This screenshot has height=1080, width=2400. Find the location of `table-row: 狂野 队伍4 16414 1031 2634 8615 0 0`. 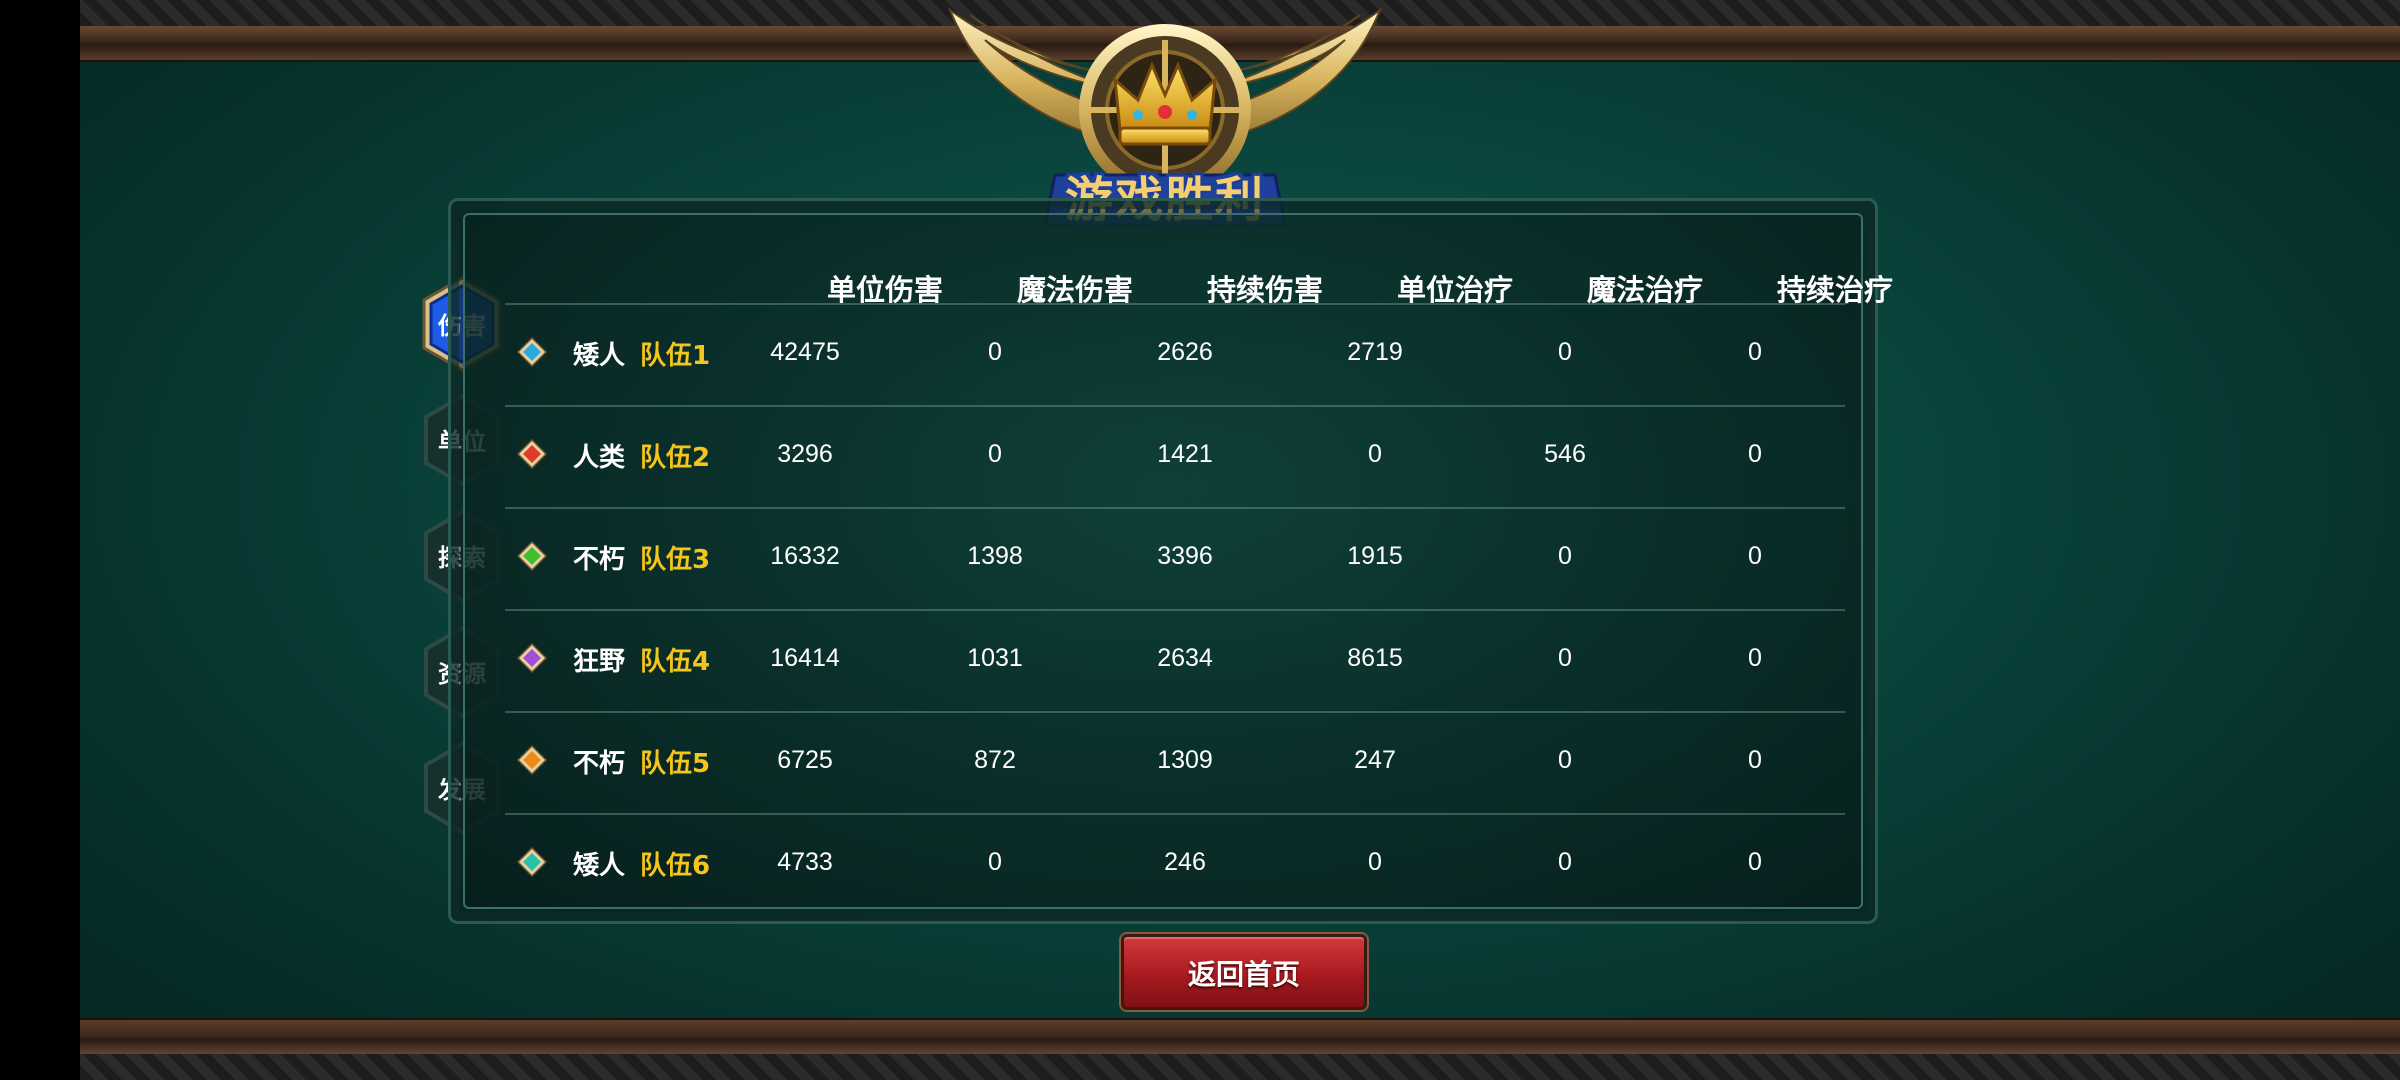

table-row: 狂野 队伍4 16414 1031 2634 8615 0 0 is located at coordinates (1175, 661).